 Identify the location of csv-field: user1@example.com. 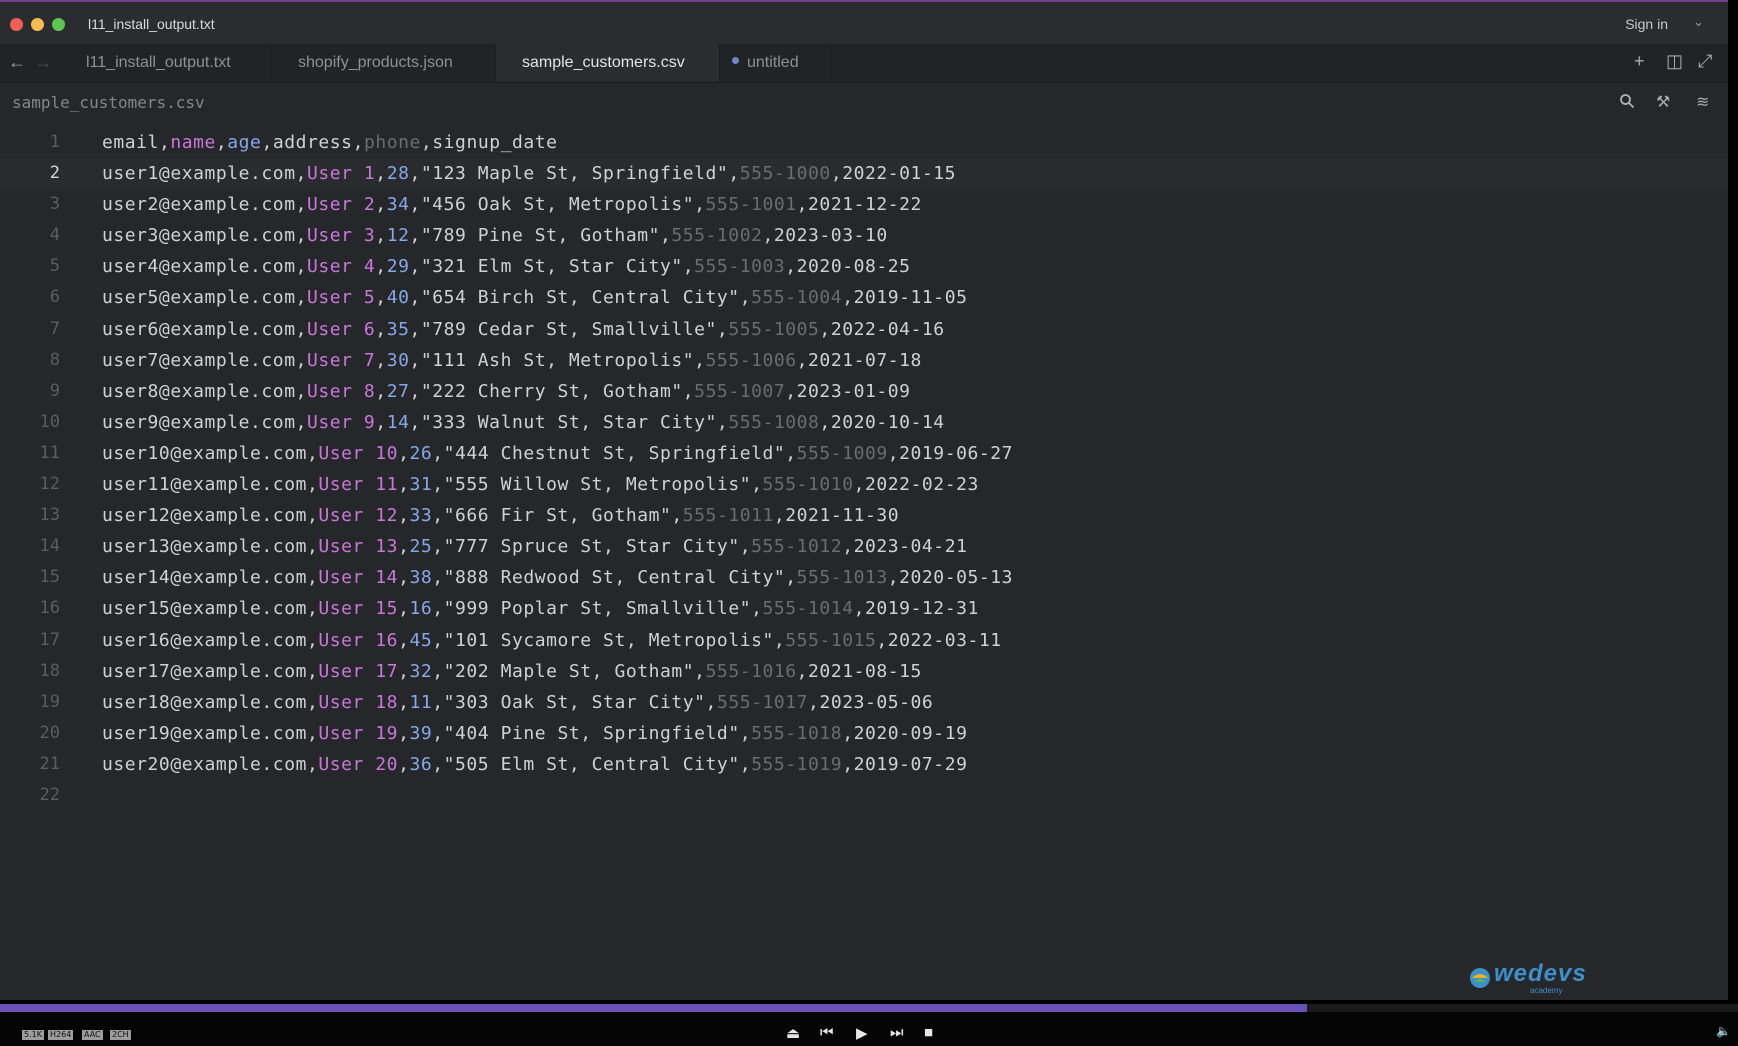
(199, 174).